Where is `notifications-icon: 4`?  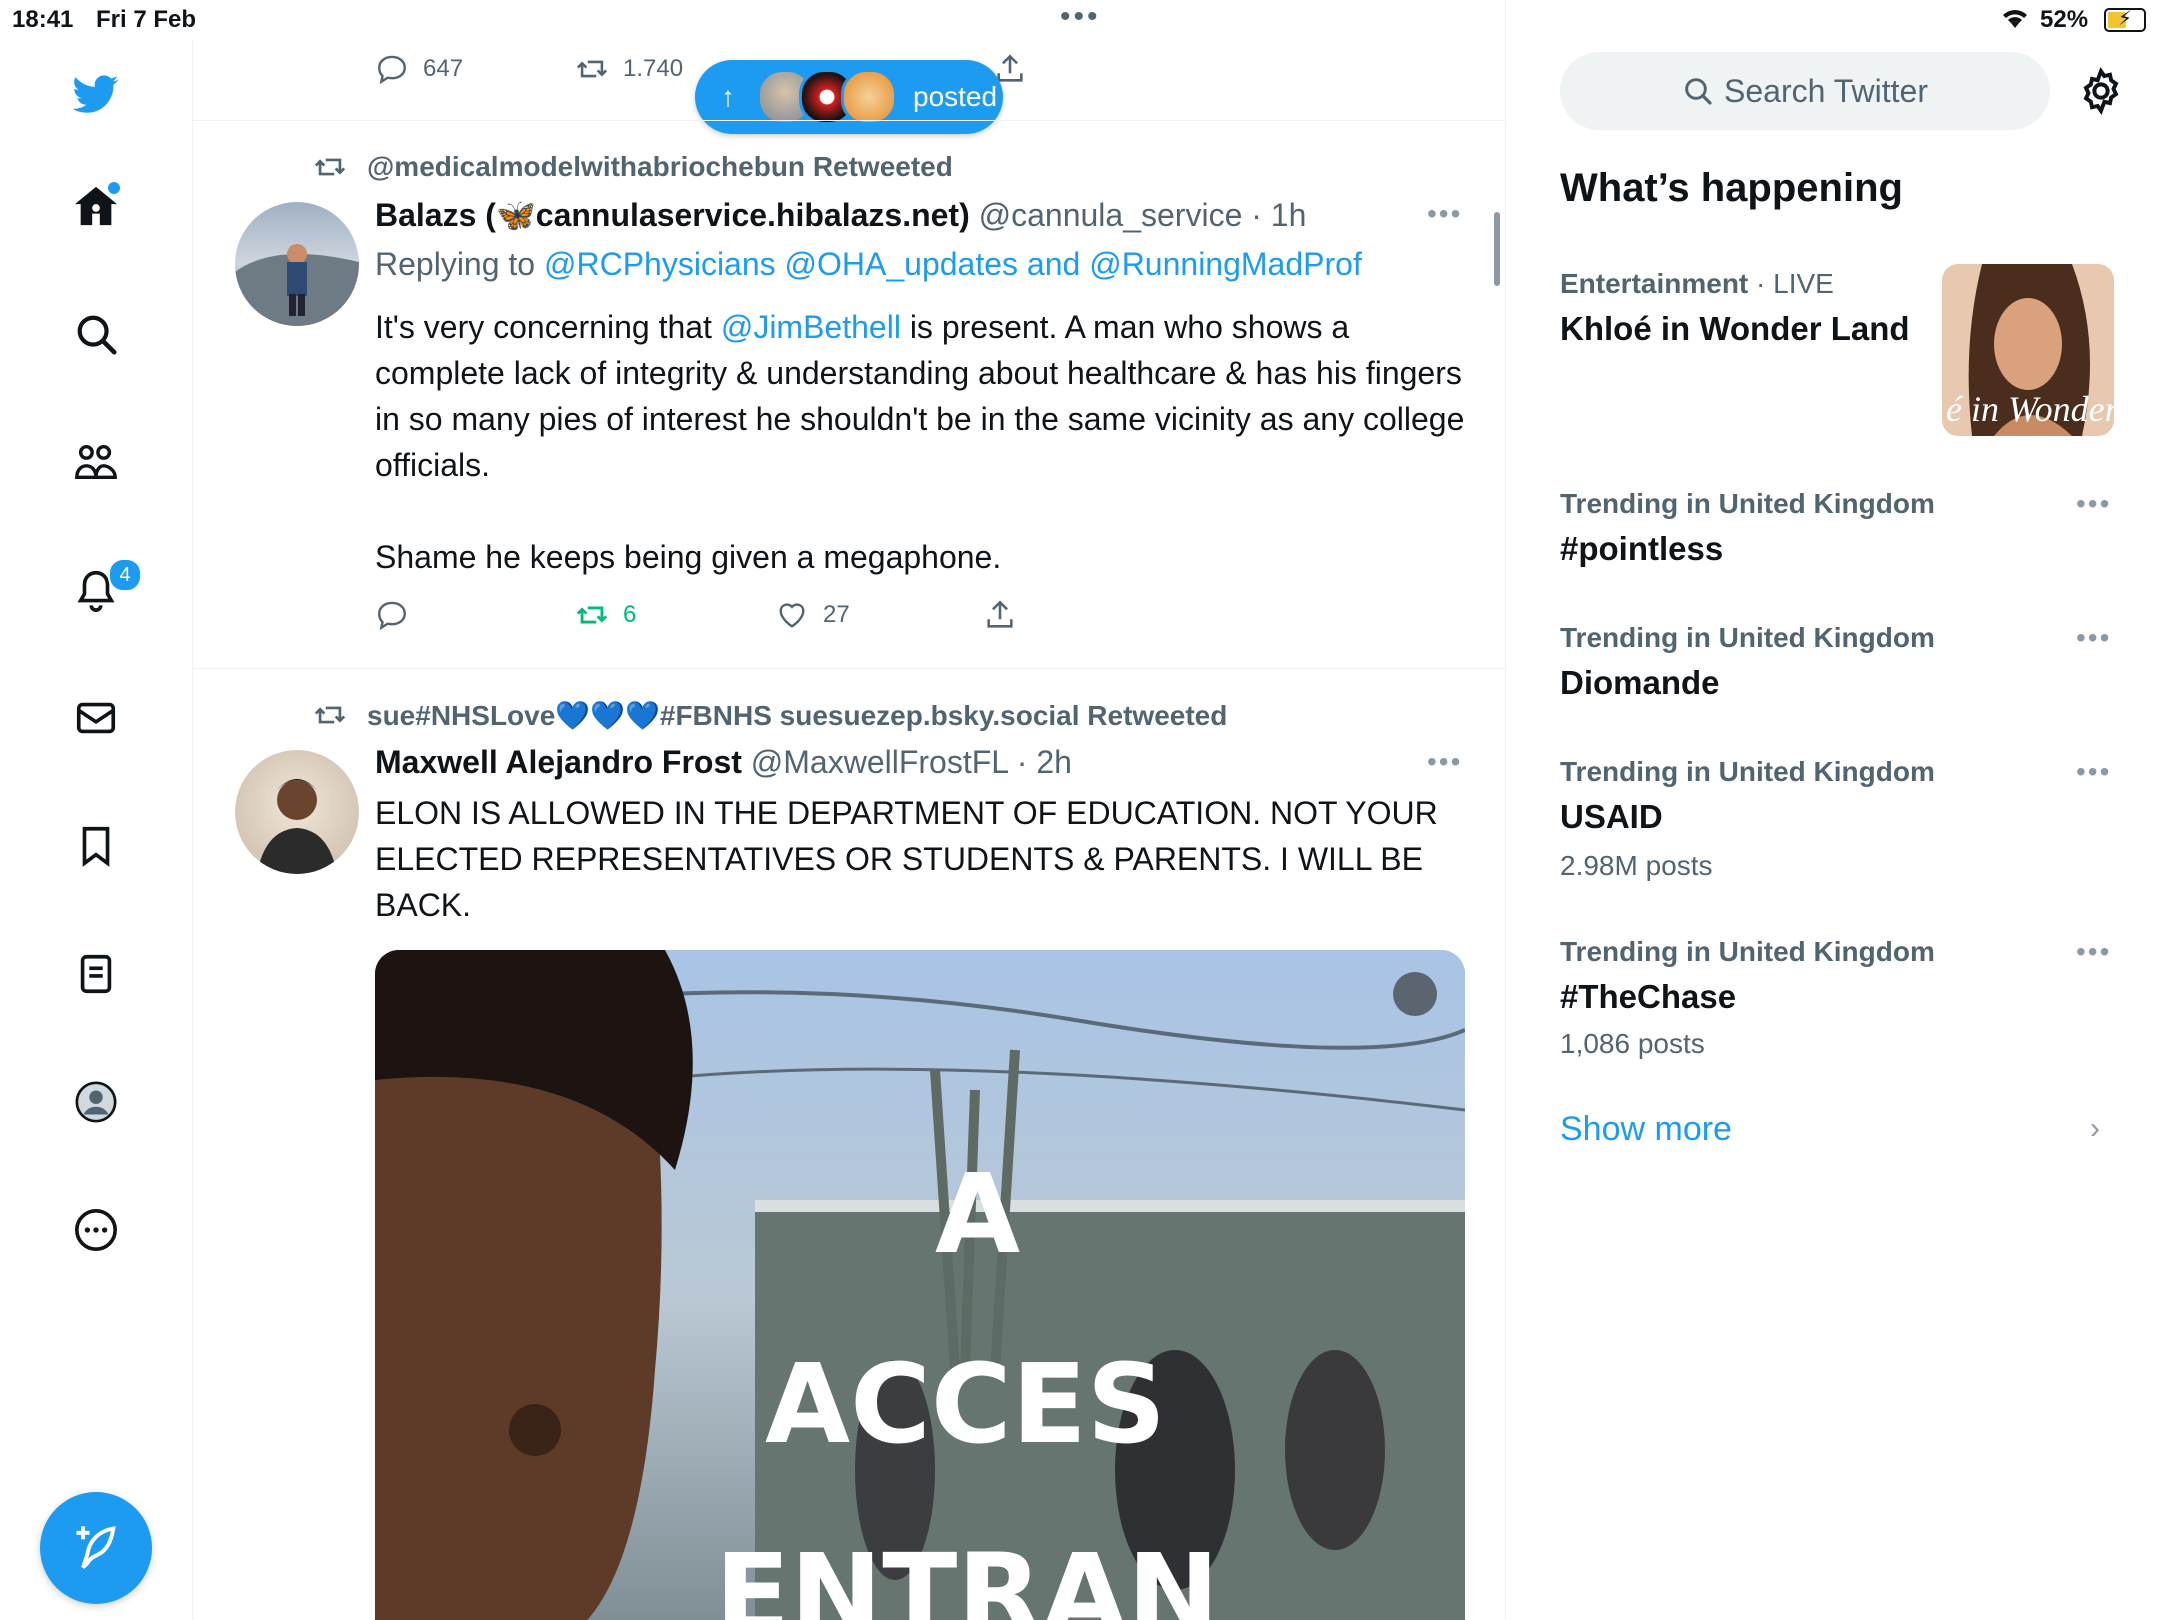
notifications-icon: 4 is located at coordinates (103, 590).